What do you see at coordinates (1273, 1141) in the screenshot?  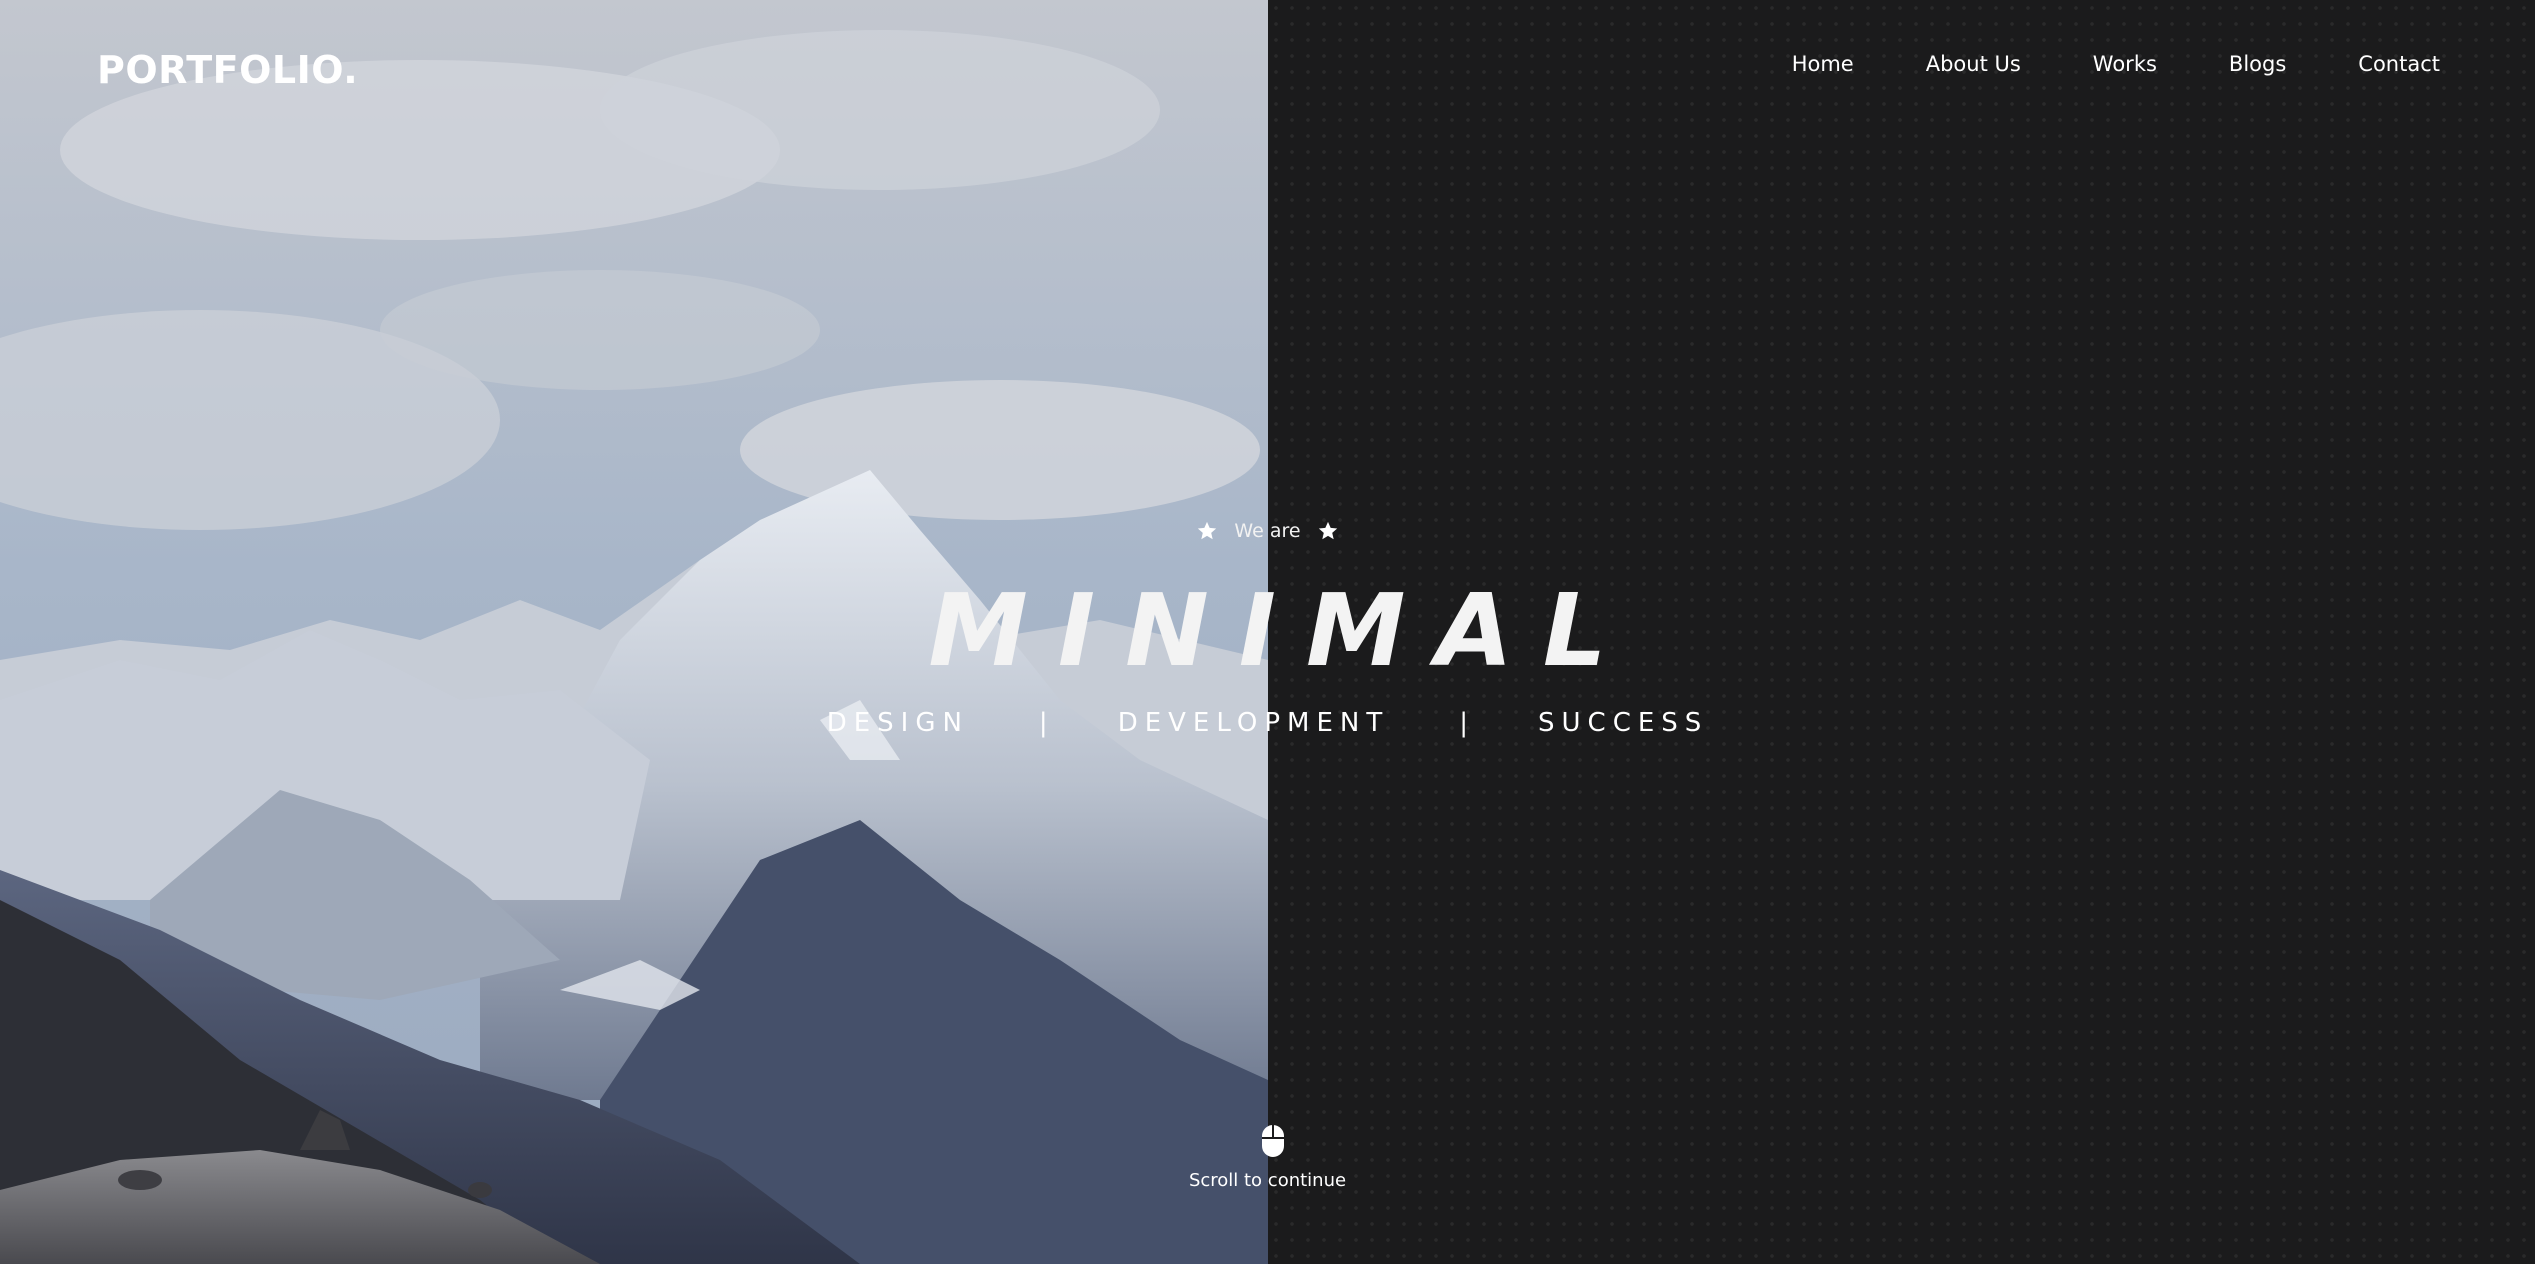 I see `mouse-icon` at bounding box center [1273, 1141].